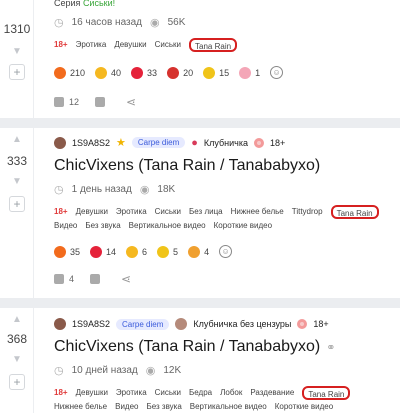 This screenshot has height=413, width=400. Describe the element at coordinates (103, 251) in the screenshot. I see `reaction-button: 14` at that location.